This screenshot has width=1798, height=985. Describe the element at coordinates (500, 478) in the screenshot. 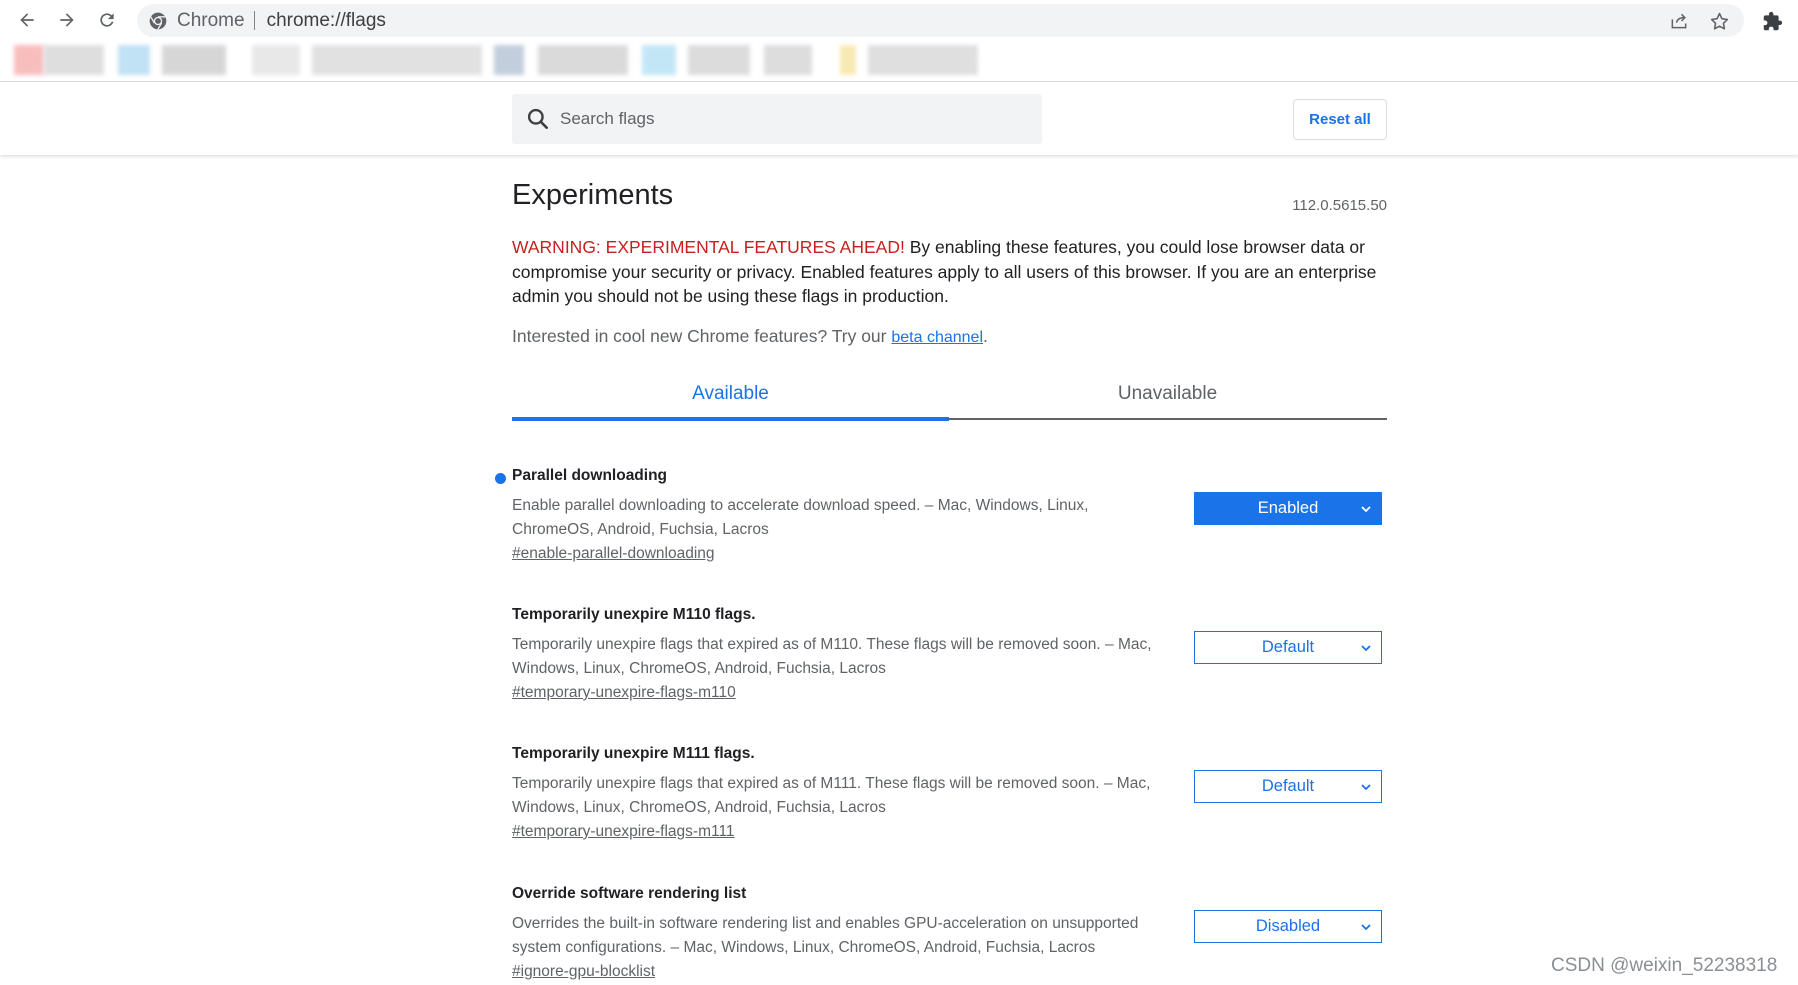

I see `modified-indicator-dot` at that location.